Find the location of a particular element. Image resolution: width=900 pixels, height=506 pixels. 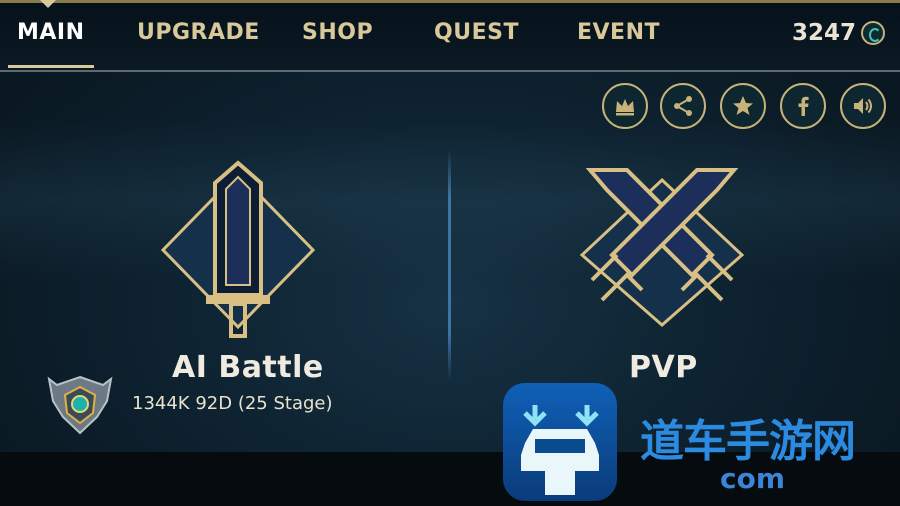

tab-shop: SHOP is located at coordinates (337, 32).